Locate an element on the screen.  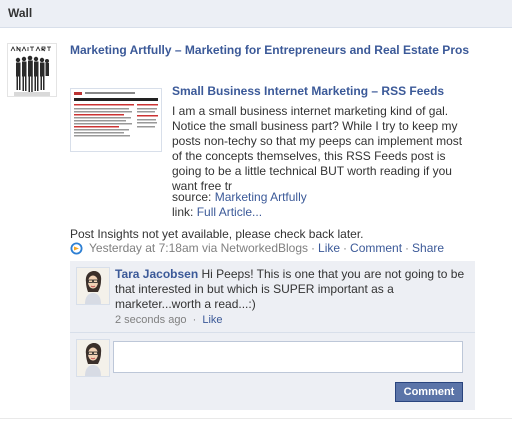
commenter-avatar is located at coordinates (93, 286).